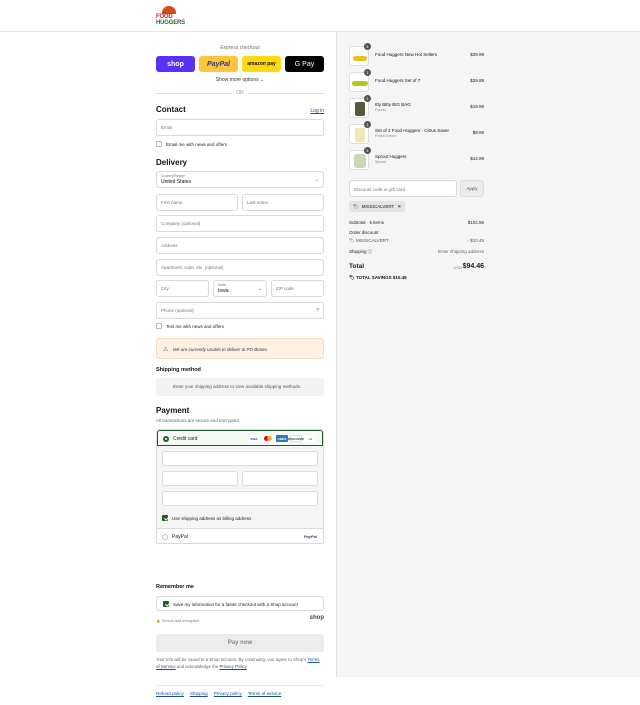 The image size is (640, 705). I want to click on billing-address-checkbox, so click(165, 518).